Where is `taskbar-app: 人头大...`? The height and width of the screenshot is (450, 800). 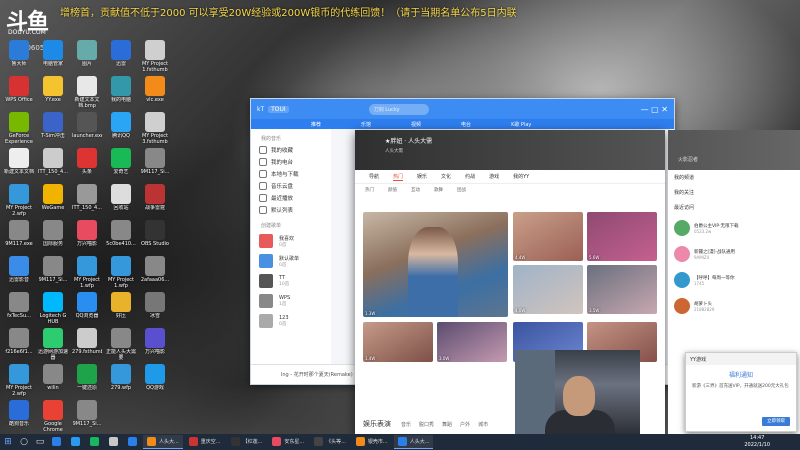
taskbar-app: 人头大... is located at coordinates (163, 442).